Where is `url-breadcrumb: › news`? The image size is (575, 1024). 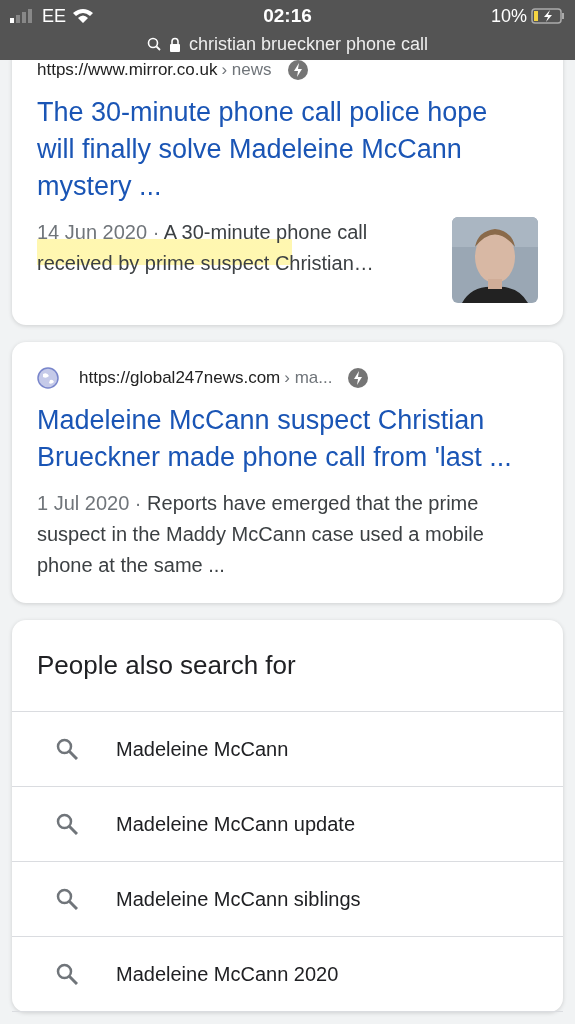 url-breadcrumb: › news is located at coordinates (246, 70).